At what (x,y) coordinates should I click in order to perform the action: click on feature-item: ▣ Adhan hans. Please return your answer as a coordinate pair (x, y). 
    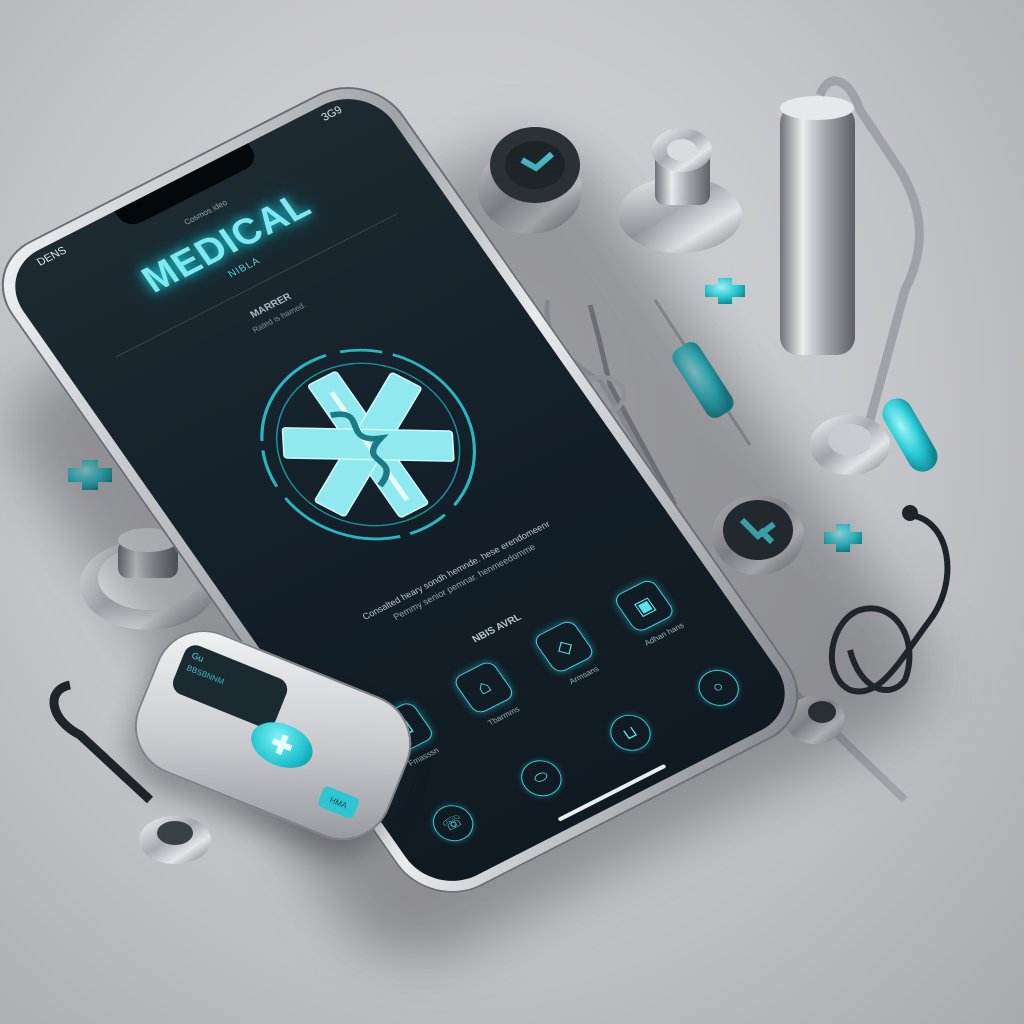
    Looking at the image, I should click on (649, 613).